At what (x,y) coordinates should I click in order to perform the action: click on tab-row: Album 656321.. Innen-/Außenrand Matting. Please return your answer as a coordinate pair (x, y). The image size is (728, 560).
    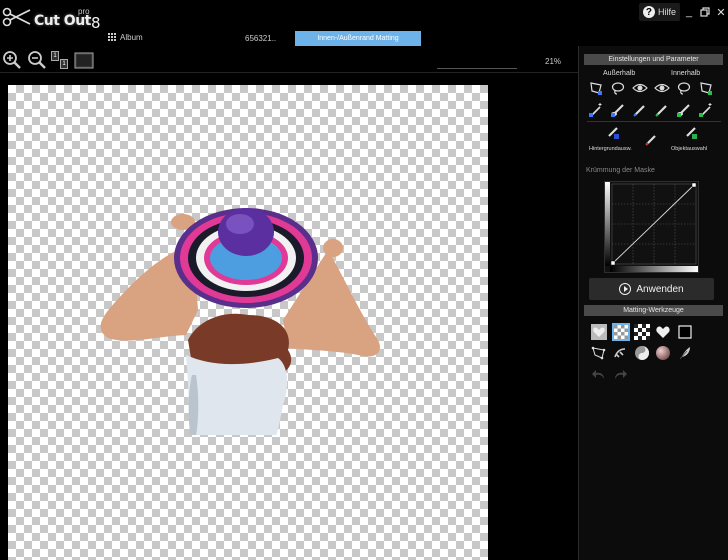
    Looking at the image, I should click on (364, 38).